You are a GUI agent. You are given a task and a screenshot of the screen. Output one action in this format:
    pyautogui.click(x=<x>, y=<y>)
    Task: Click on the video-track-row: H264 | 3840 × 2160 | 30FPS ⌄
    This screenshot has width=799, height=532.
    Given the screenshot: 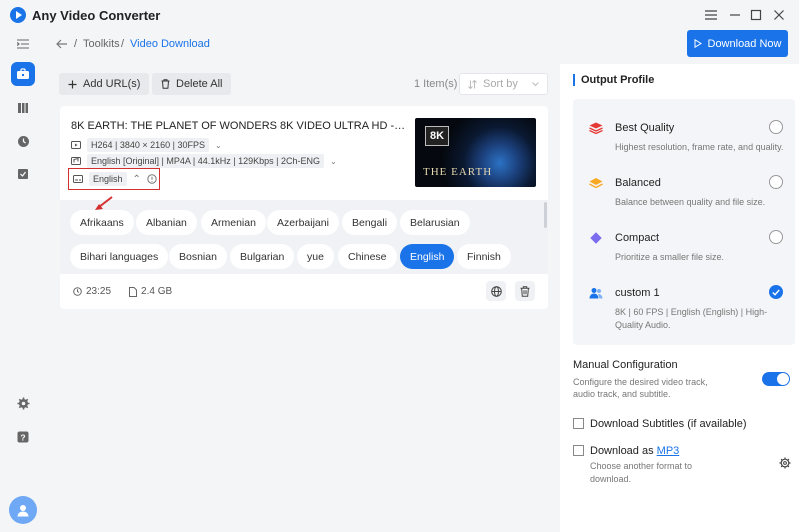 What is the action you would take?
    pyautogui.click(x=146, y=145)
    